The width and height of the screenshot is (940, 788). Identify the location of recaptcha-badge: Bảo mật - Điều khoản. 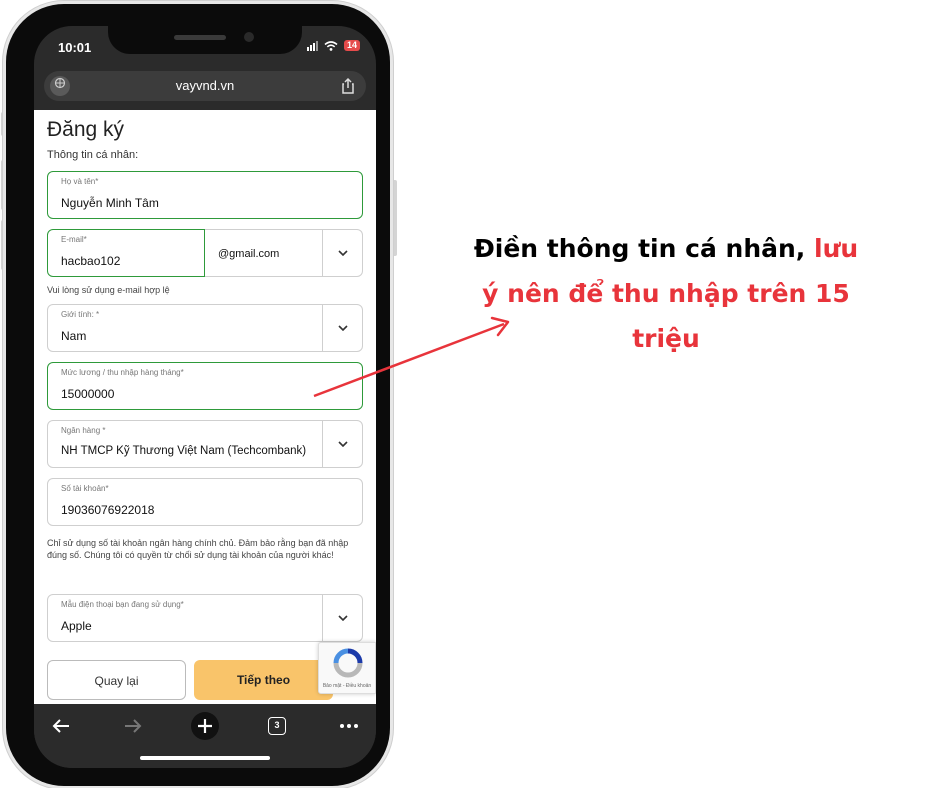
(347, 668).